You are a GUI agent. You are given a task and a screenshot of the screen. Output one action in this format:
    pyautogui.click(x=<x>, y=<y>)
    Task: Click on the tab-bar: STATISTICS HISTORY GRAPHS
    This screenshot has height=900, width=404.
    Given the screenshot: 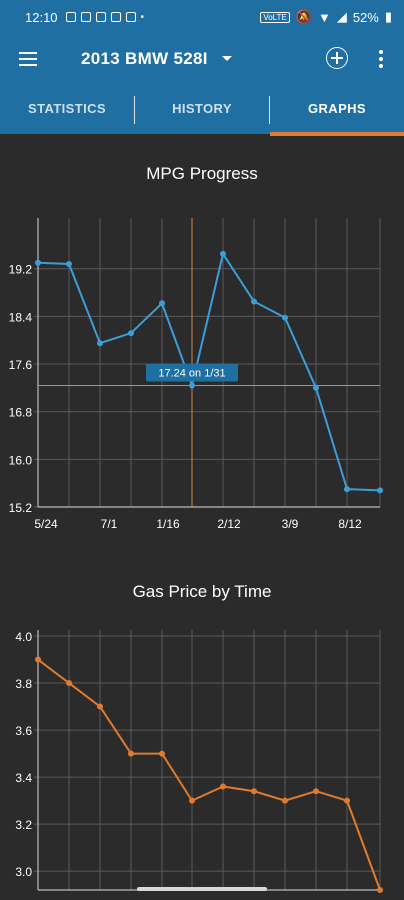 What is the action you would take?
    pyautogui.click(x=202, y=111)
    